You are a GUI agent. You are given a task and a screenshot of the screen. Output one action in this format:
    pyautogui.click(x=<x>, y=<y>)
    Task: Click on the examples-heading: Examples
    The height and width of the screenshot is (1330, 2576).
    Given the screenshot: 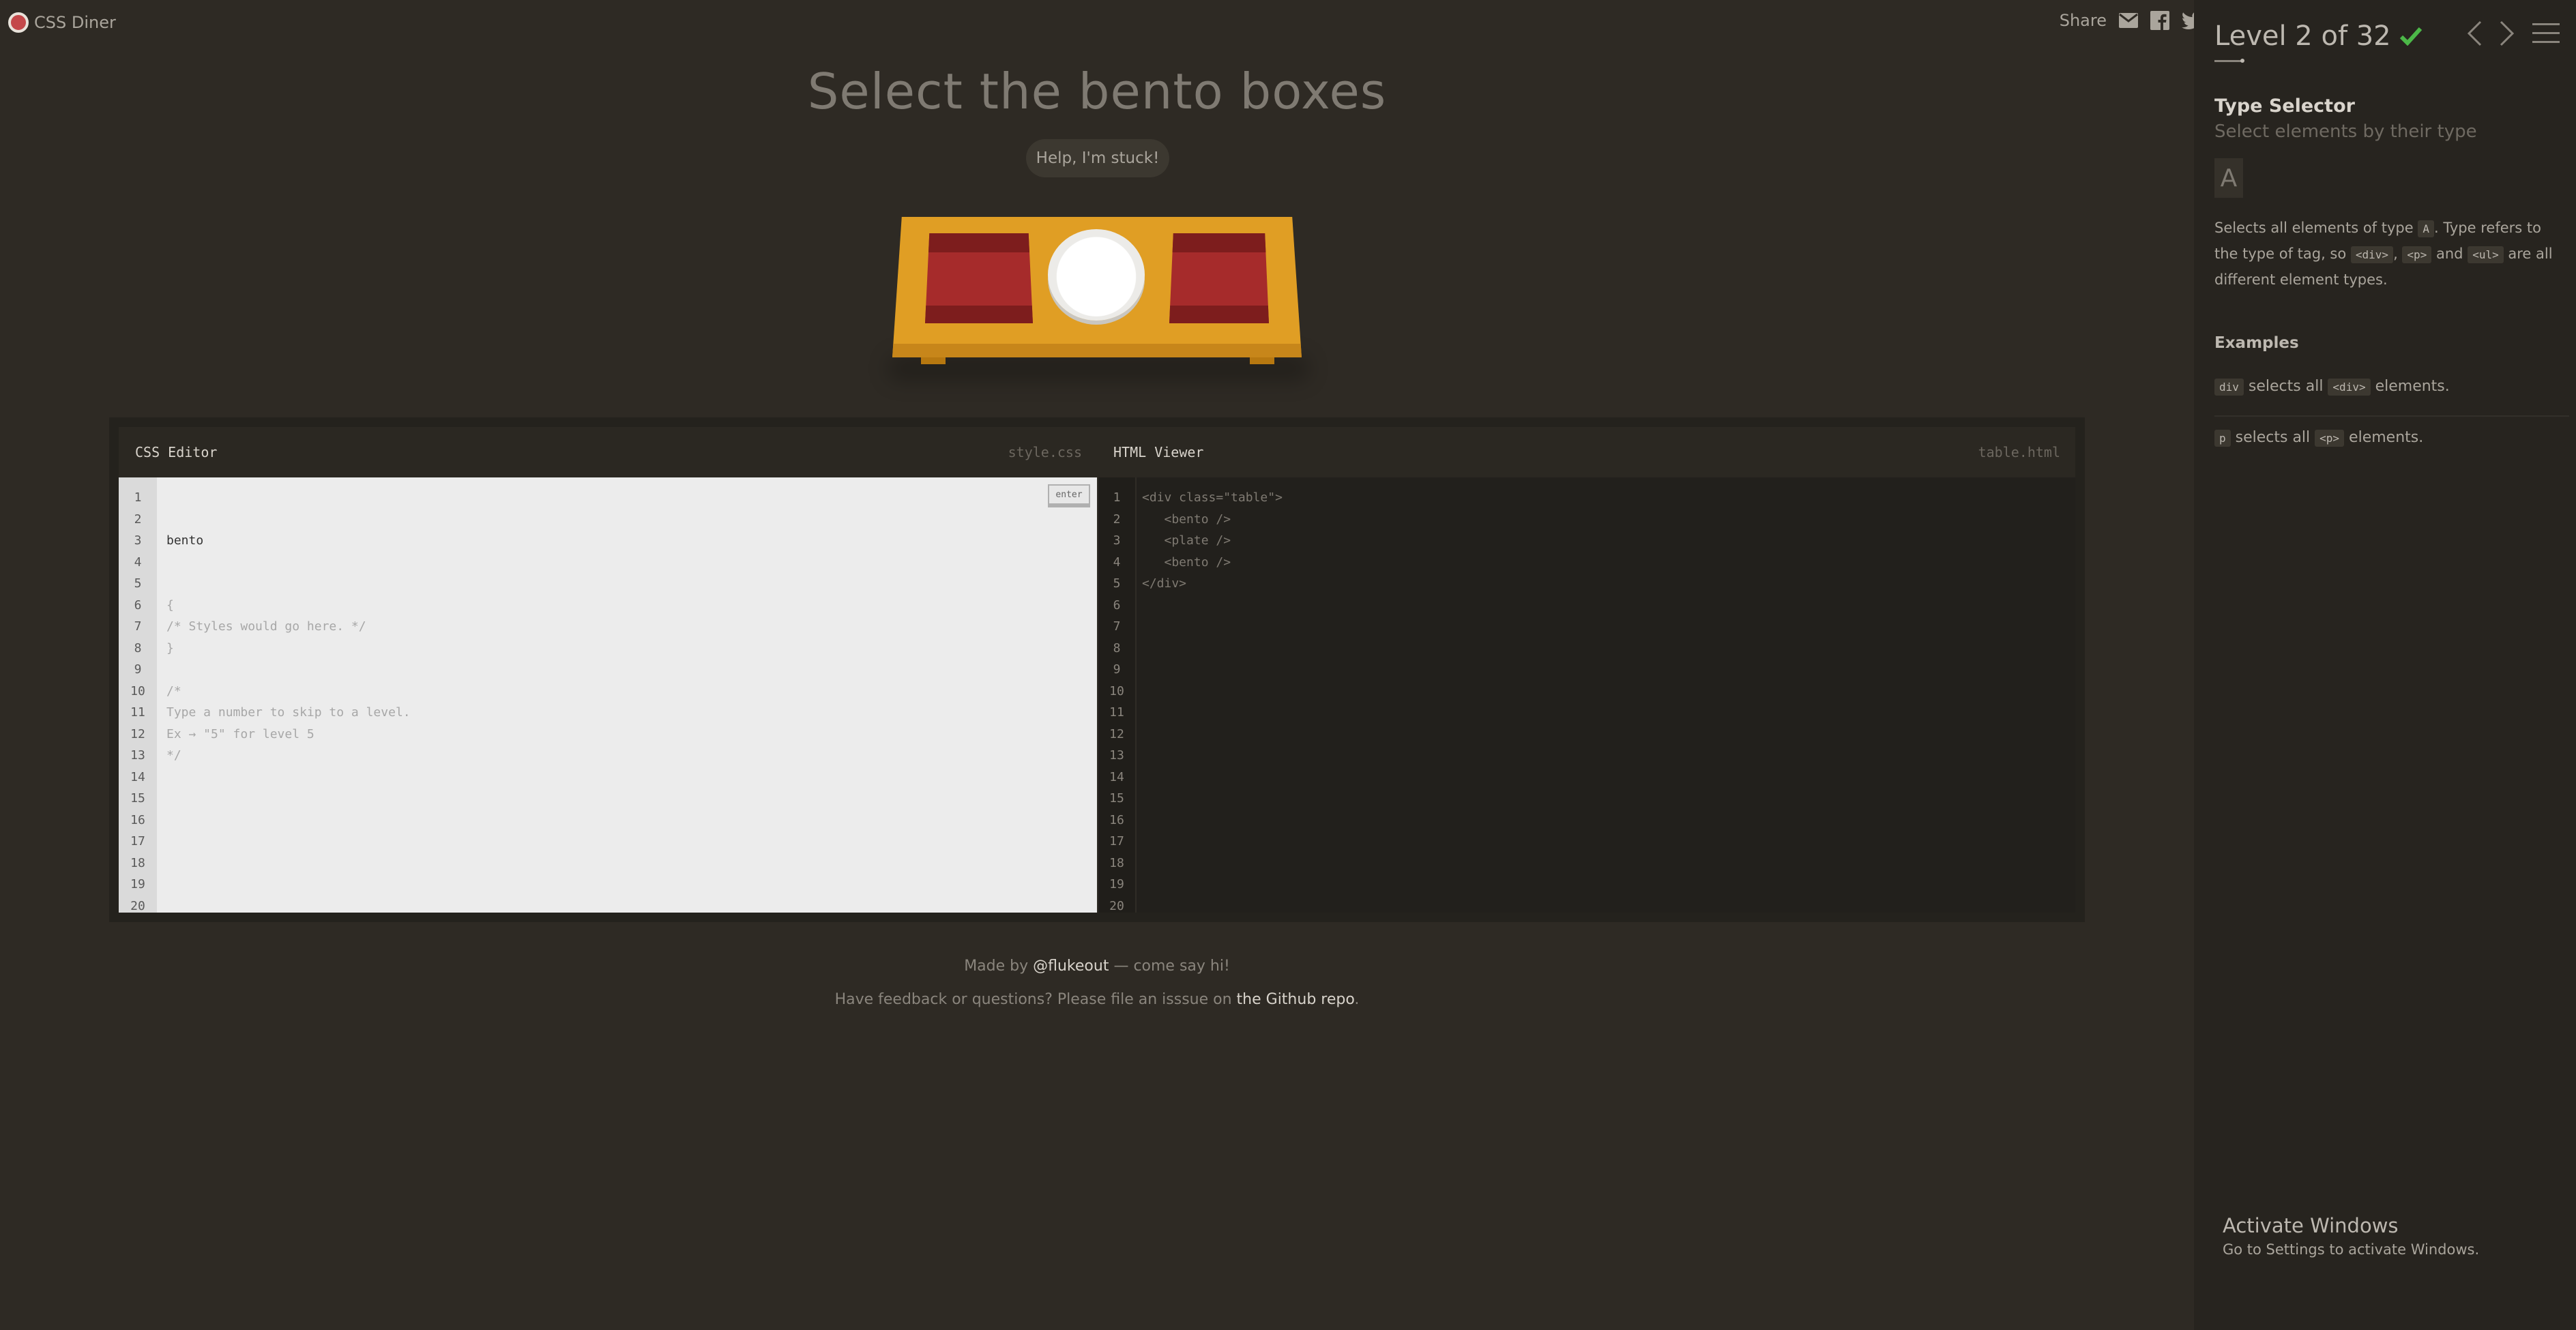 What is the action you would take?
    pyautogui.click(x=2256, y=343)
    